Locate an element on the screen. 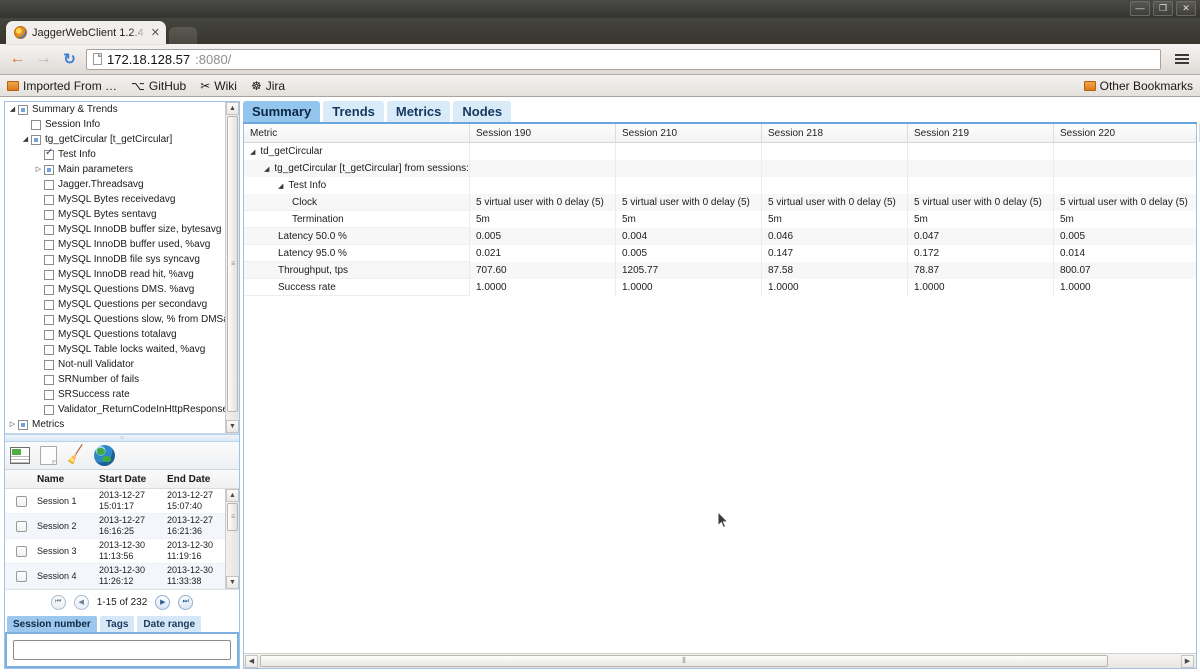 The image size is (1200, 672). pager-next-button: ▶ is located at coordinates (163, 602).